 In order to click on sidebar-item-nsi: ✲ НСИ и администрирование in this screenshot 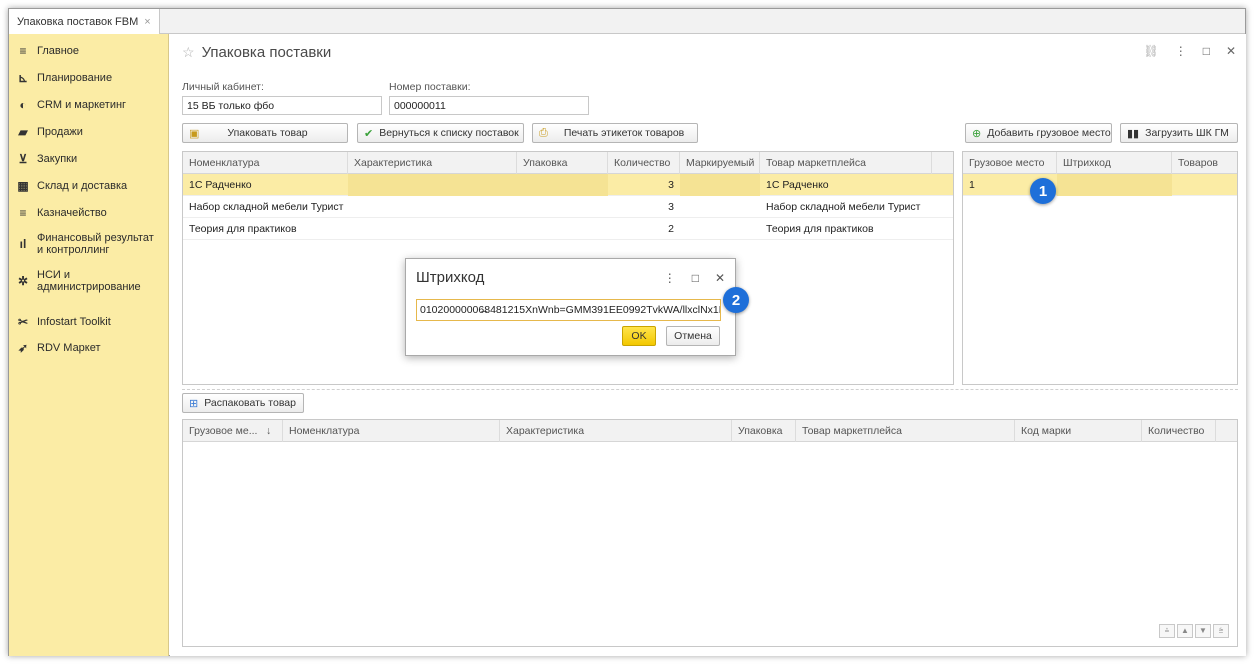, I will do `click(89, 281)`.